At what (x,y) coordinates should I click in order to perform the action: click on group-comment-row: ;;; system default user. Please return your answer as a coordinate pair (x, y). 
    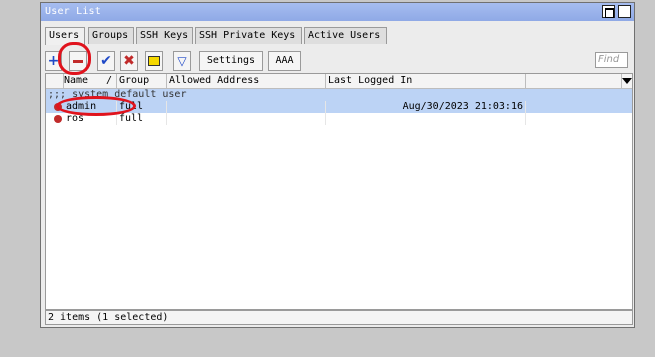
    Looking at the image, I should click on (339, 95).